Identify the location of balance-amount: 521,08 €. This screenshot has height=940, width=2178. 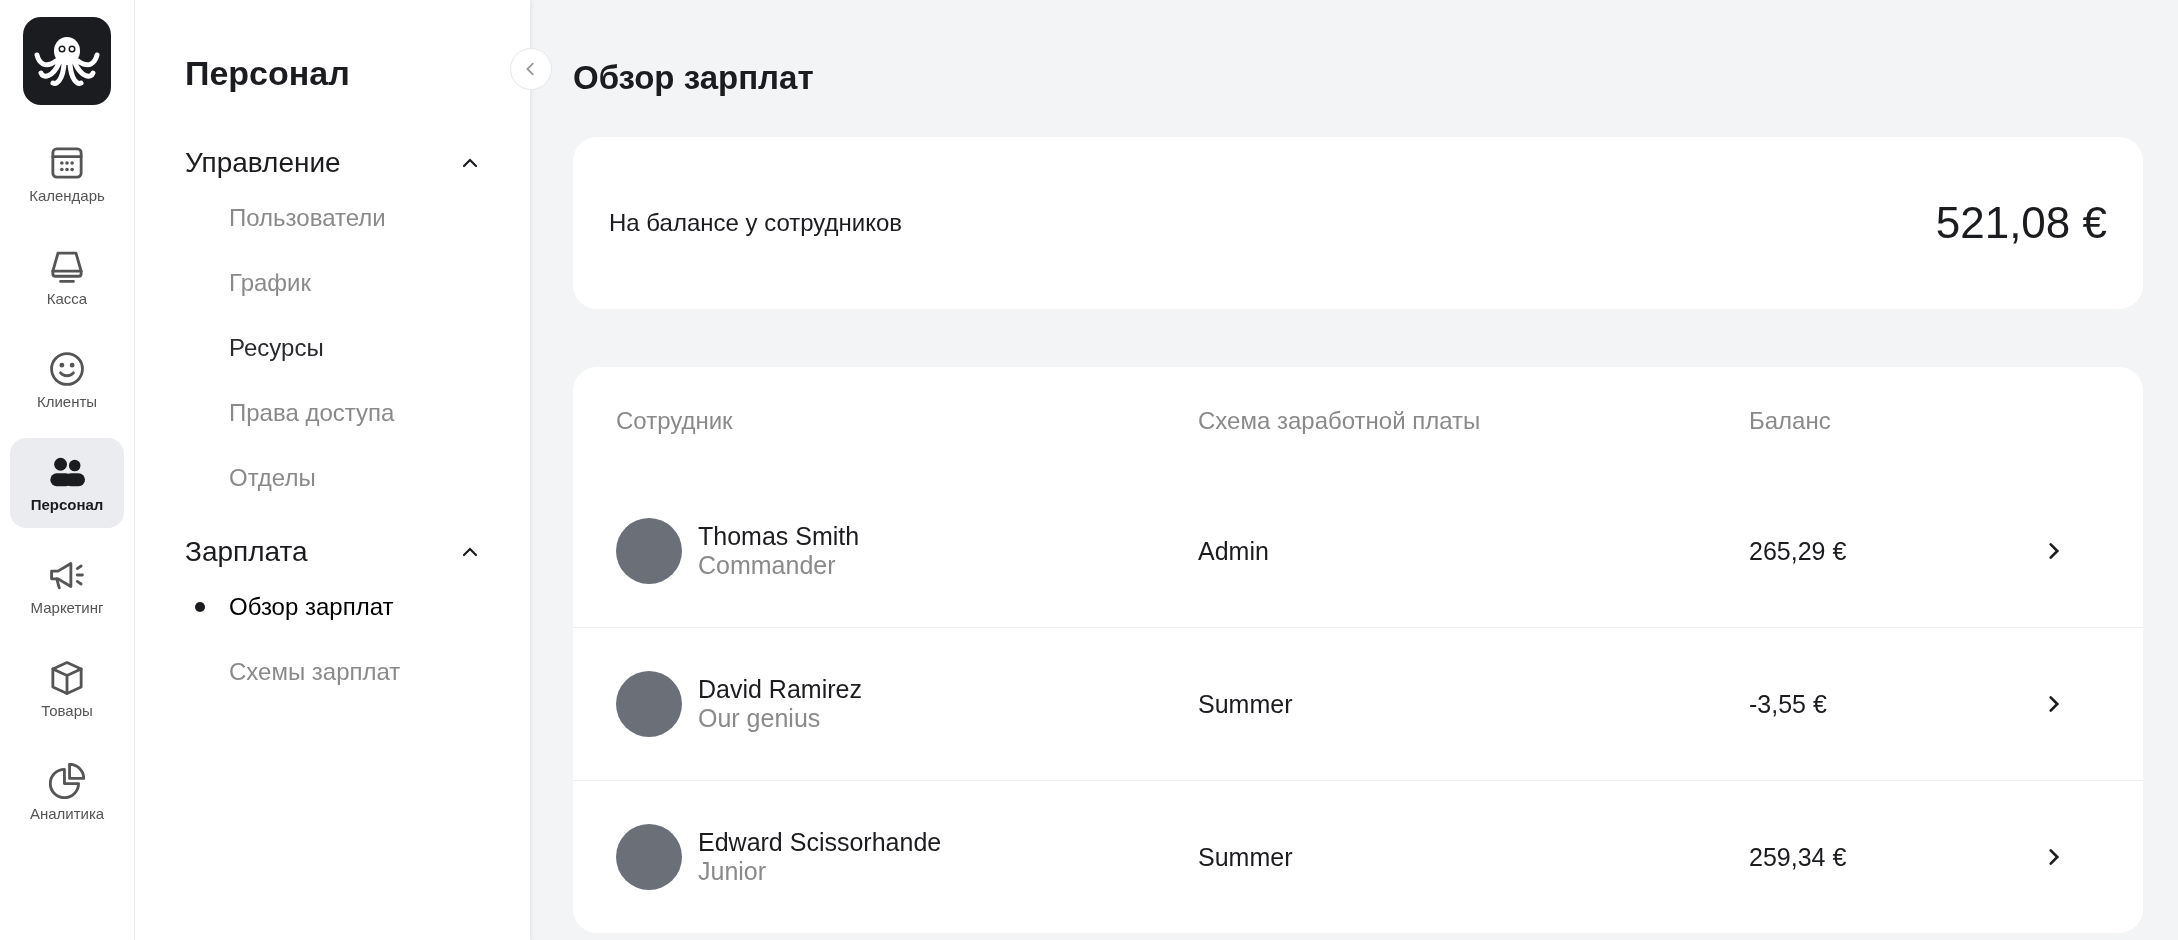
(2021, 223).